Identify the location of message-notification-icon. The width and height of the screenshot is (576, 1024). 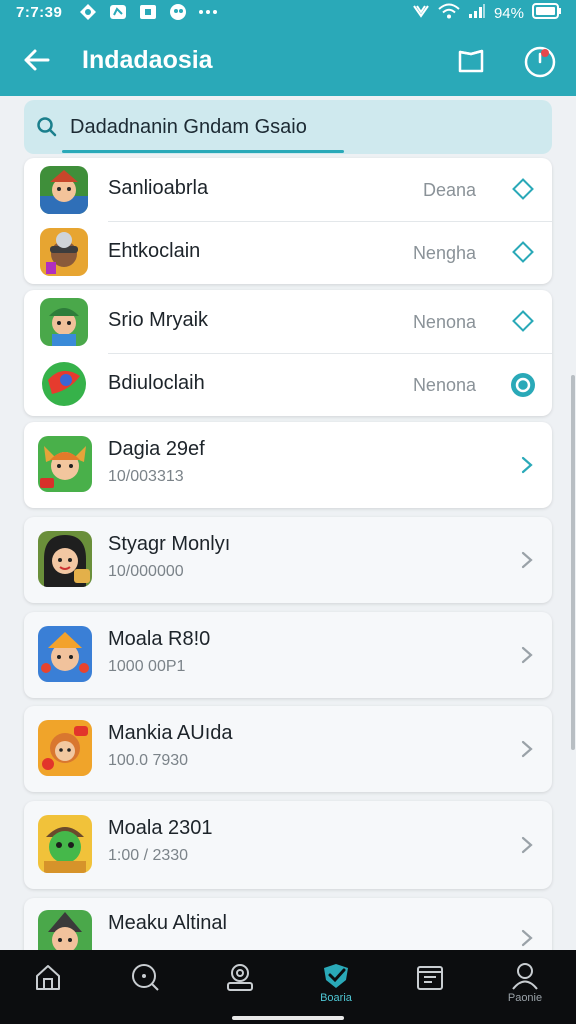
(148, 12).